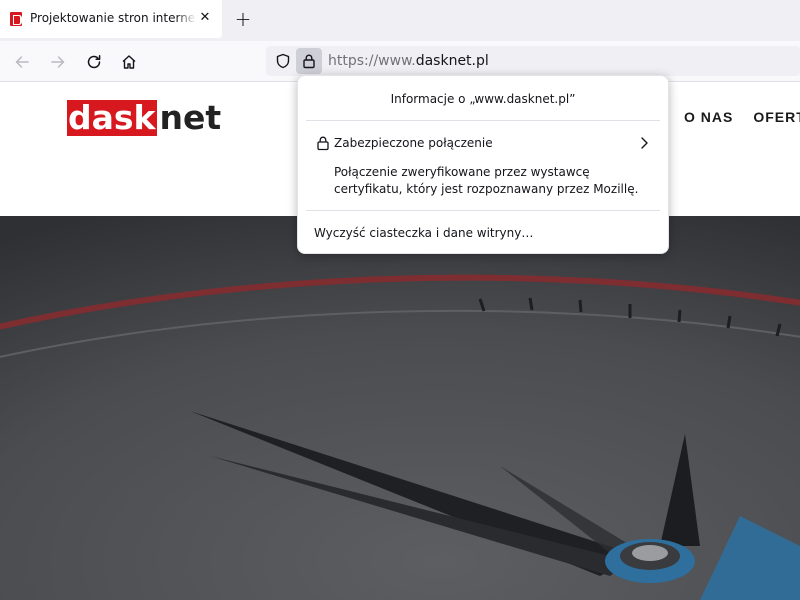 The height and width of the screenshot is (600, 800). Describe the element at coordinates (413, 143) in the screenshot. I see `secure-connection-label: Zabezpieczone połączenie` at that location.